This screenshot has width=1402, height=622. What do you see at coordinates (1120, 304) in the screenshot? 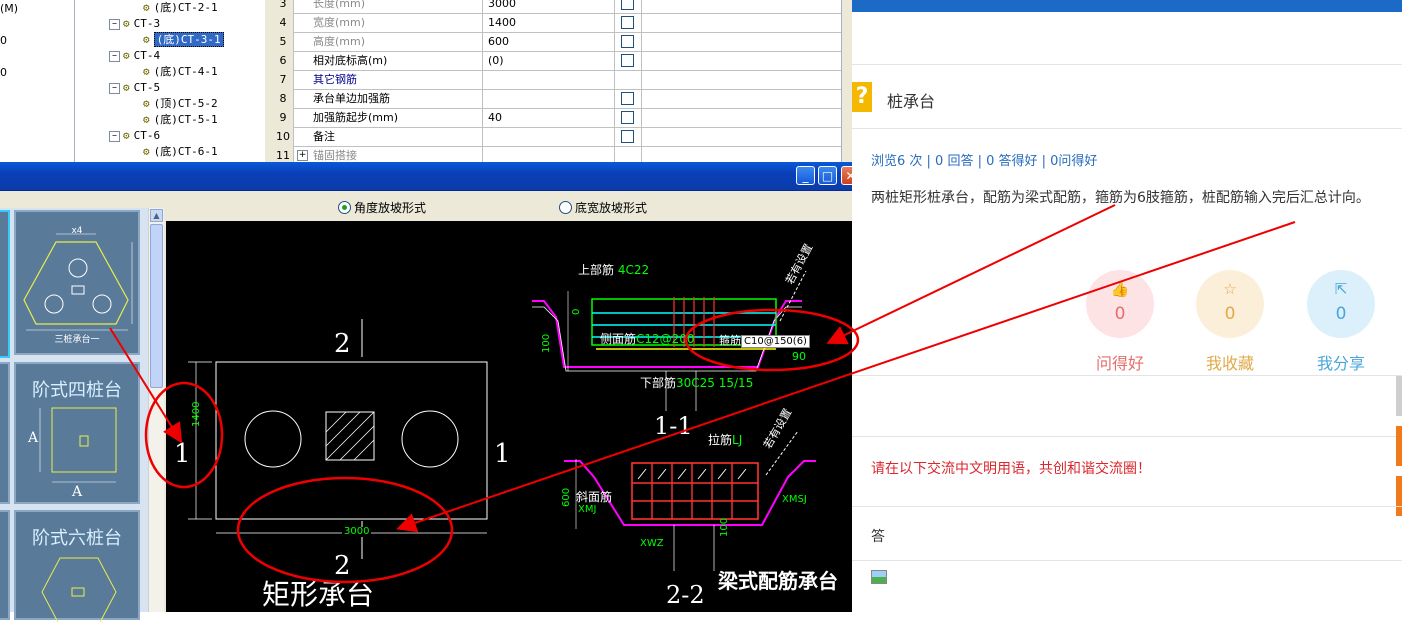
I see `like-button: 👍 0` at bounding box center [1120, 304].